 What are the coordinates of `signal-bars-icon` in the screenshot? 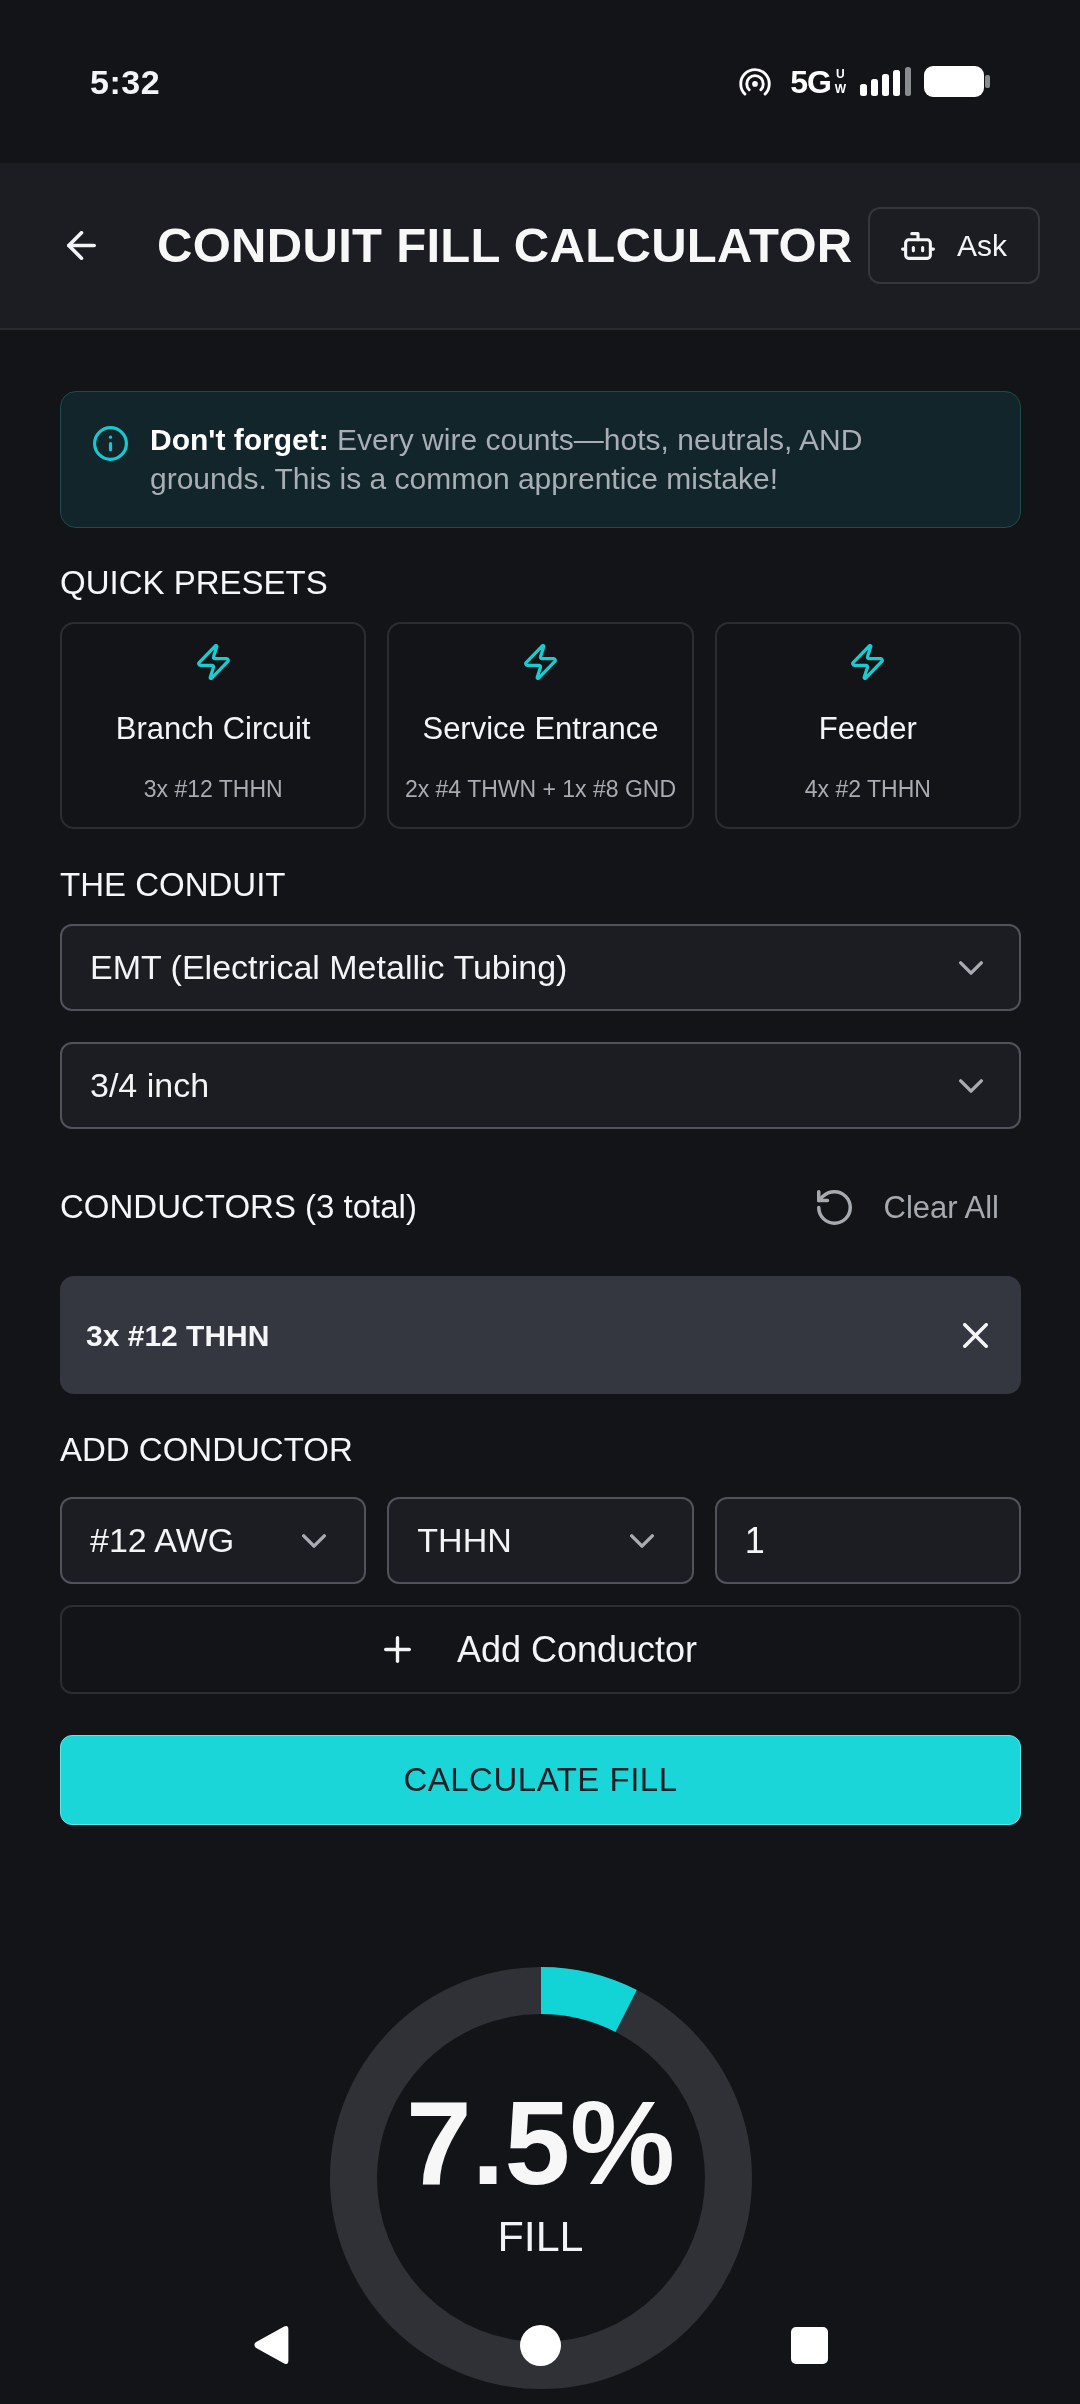 It's located at (885, 81).